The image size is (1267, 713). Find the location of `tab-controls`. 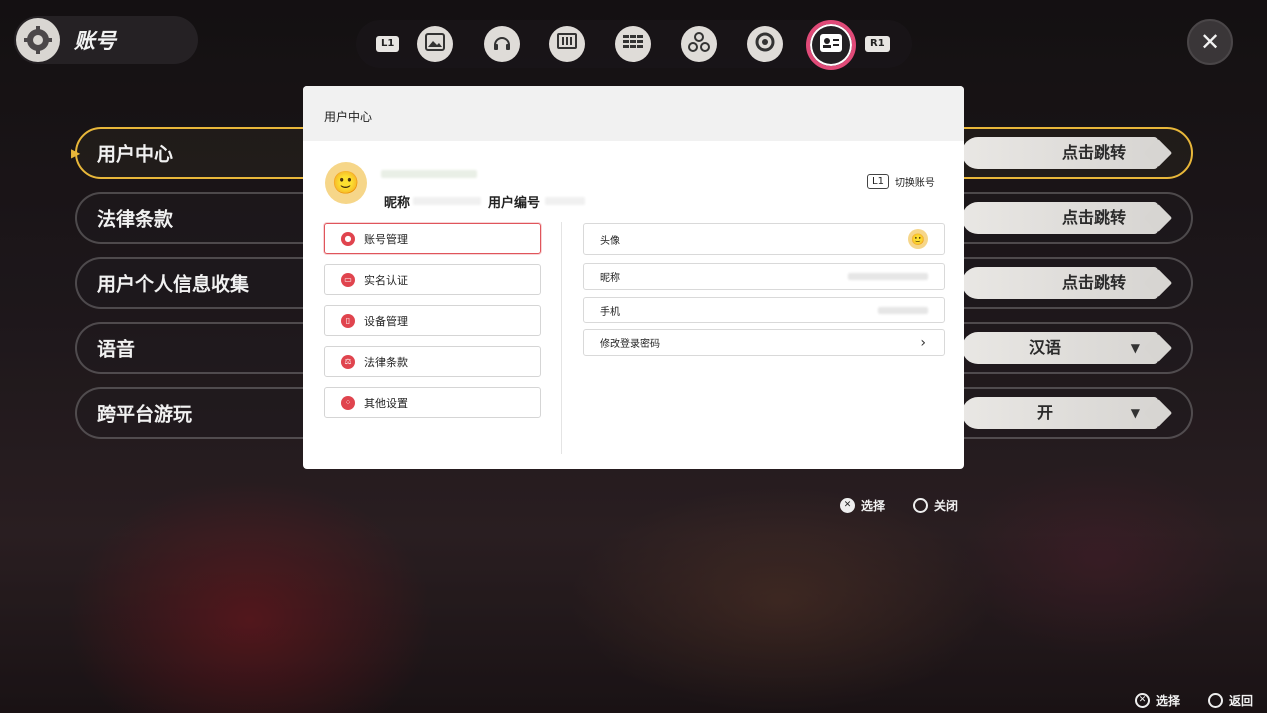

tab-controls is located at coordinates (633, 44).